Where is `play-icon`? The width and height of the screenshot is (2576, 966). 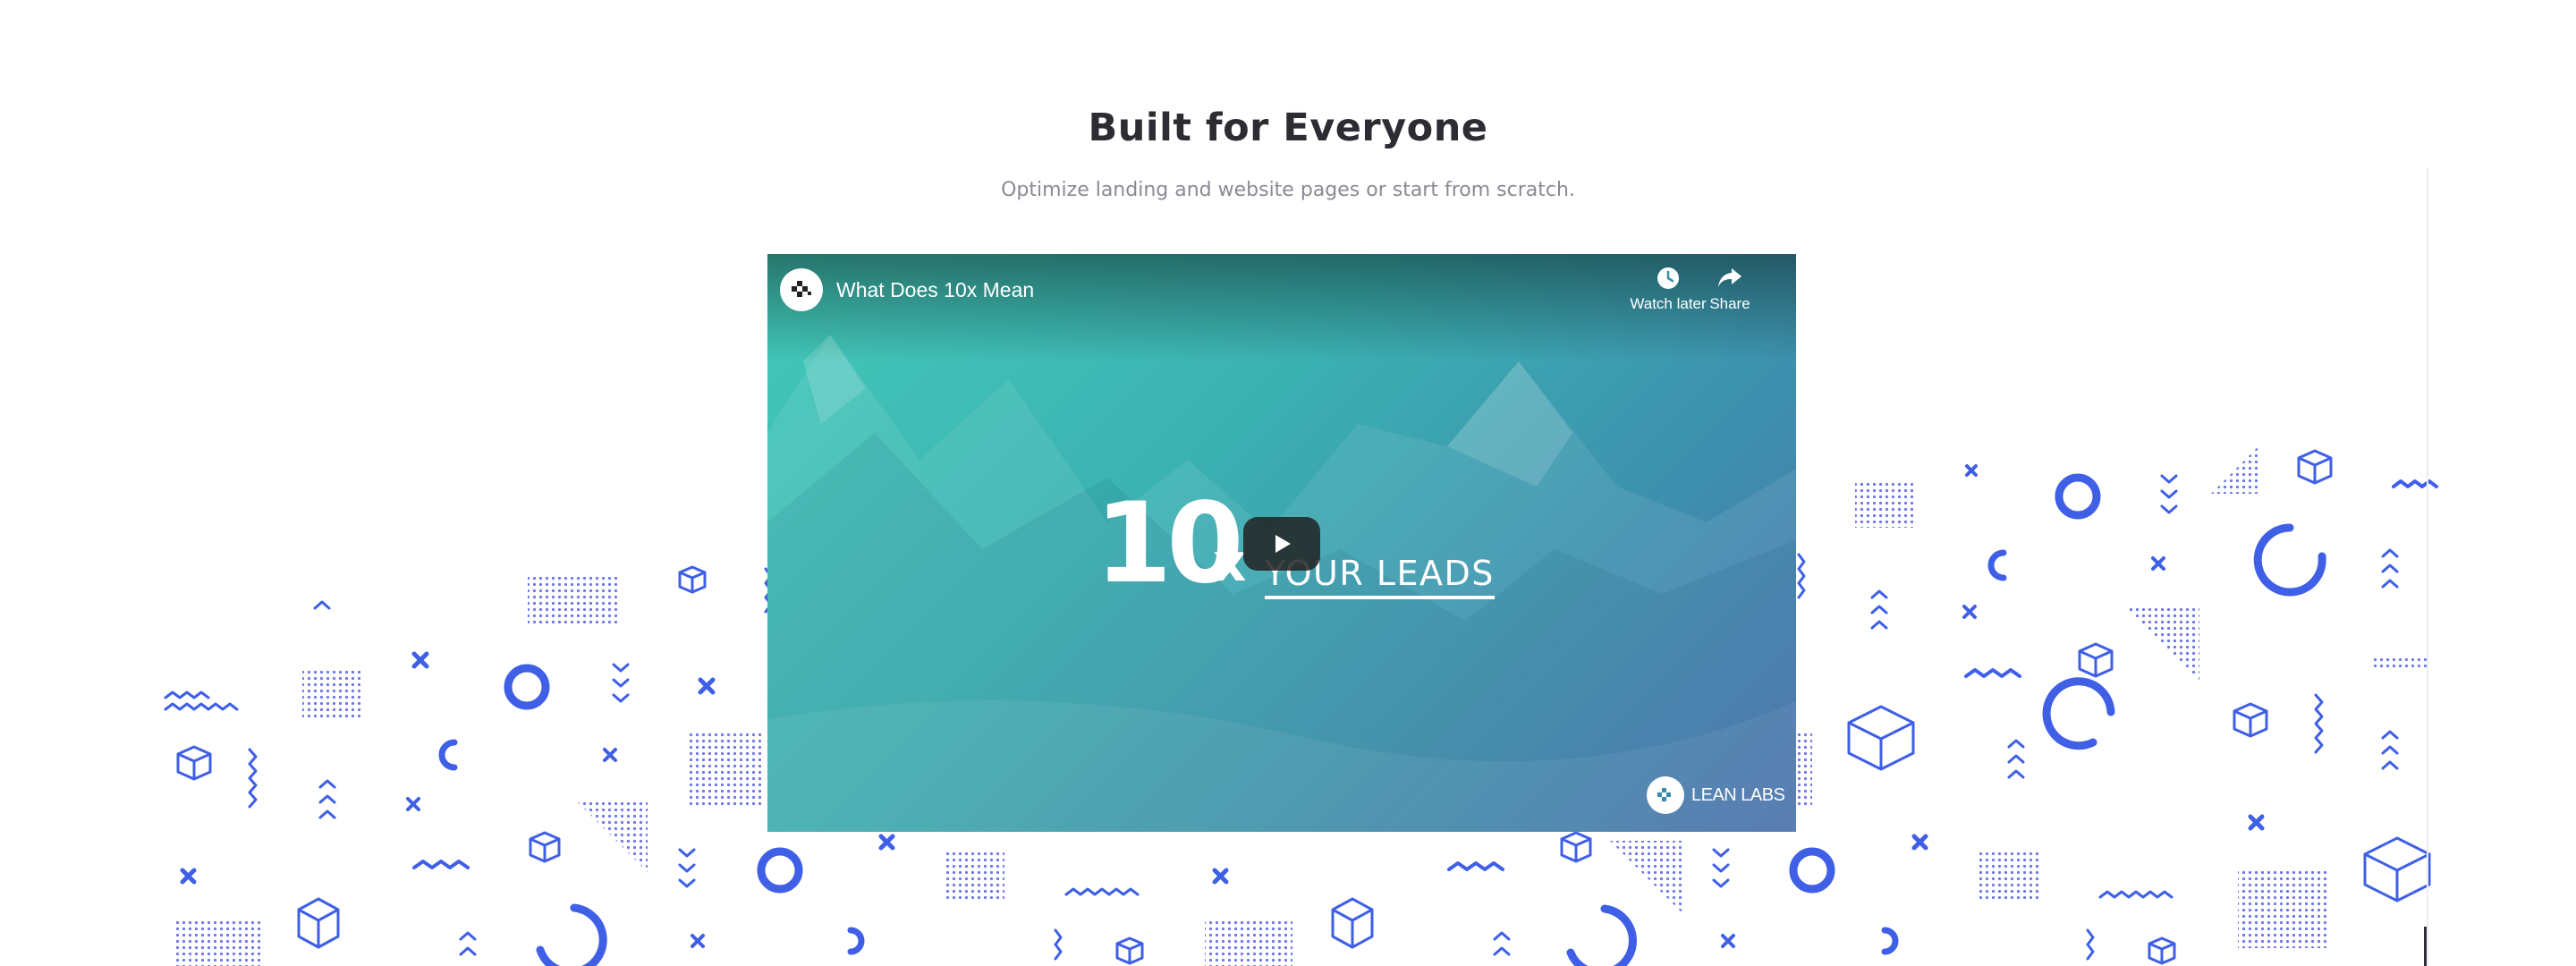
play-icon is located at coordinates (1283, 544).